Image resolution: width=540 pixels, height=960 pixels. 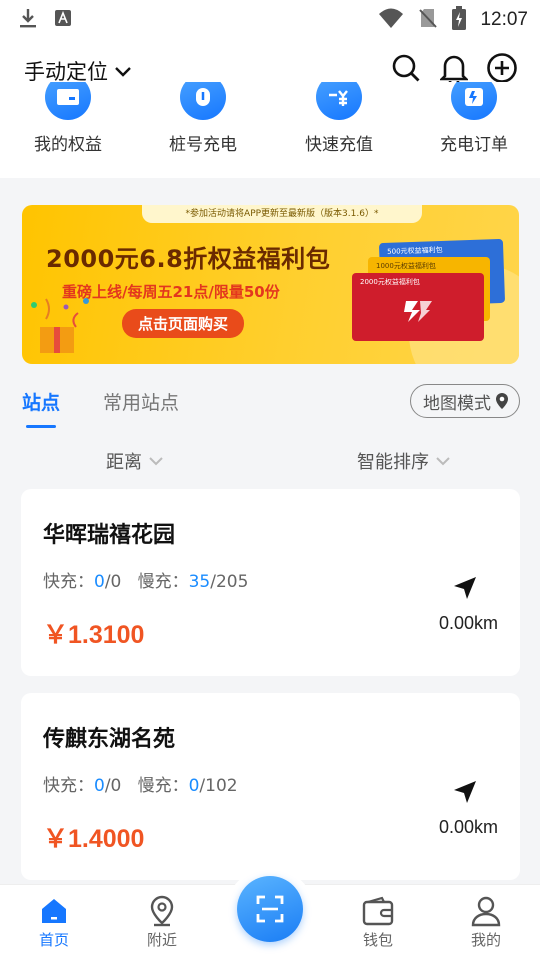 What do you see at coordinates (377, 940) in the screenshot?
I see `nav-wallet-label: 钱包` at bounding box center [377, 940].